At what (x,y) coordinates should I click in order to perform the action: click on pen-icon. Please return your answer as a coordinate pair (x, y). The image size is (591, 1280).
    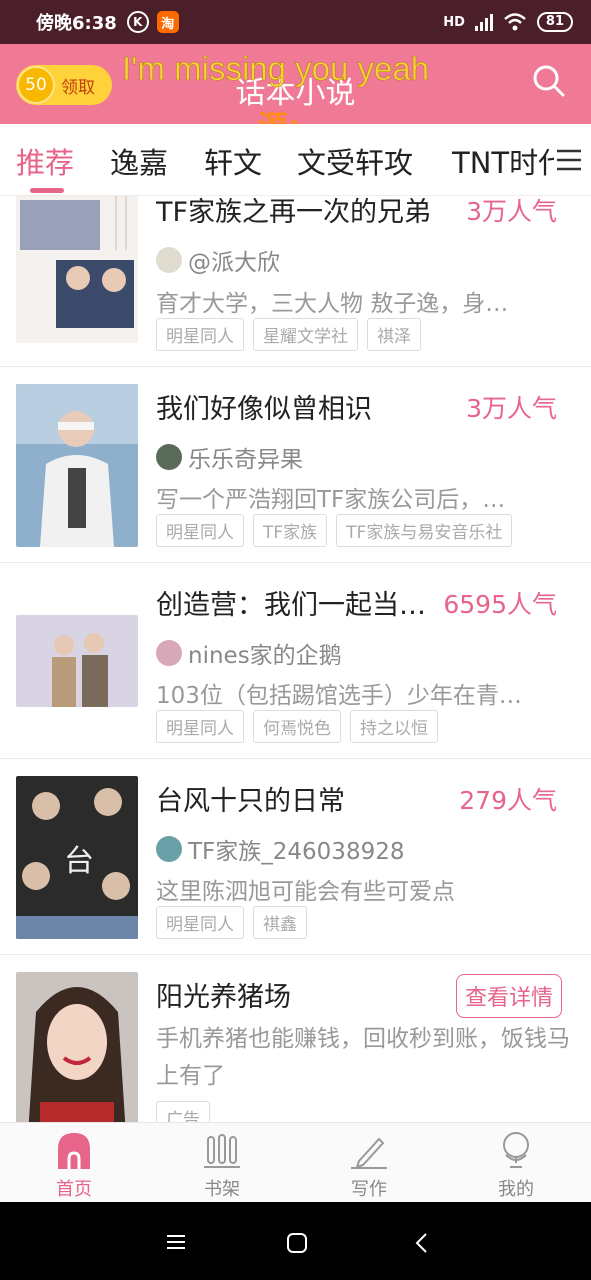
    Looking at the image, I should click on (369, 1153).